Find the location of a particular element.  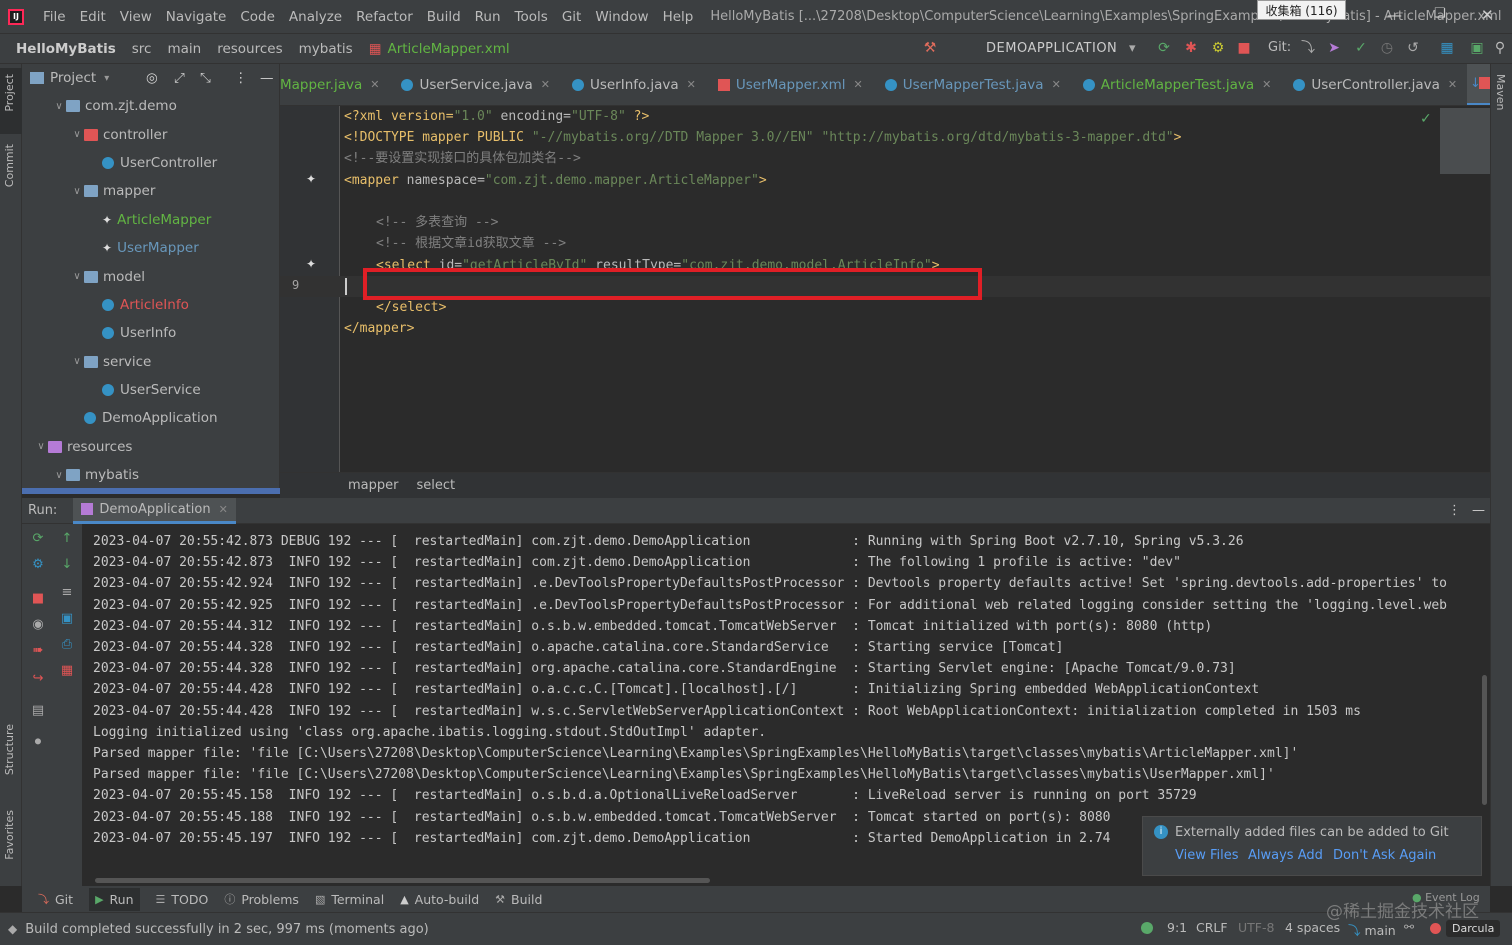

clear-trash-icon: ▦ is located at coordinates (67, 671).